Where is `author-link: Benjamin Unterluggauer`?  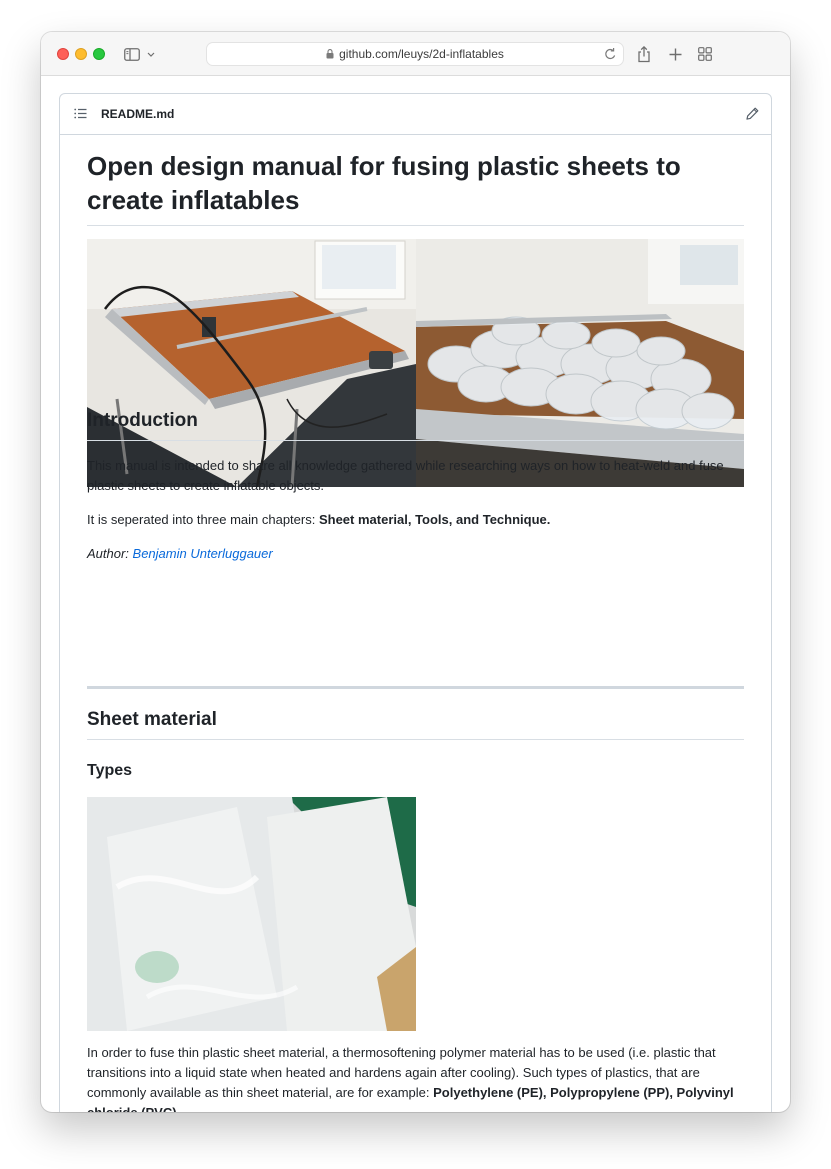
author-link: Benjamin Unterluggauer is located at coordinates (203, 553).